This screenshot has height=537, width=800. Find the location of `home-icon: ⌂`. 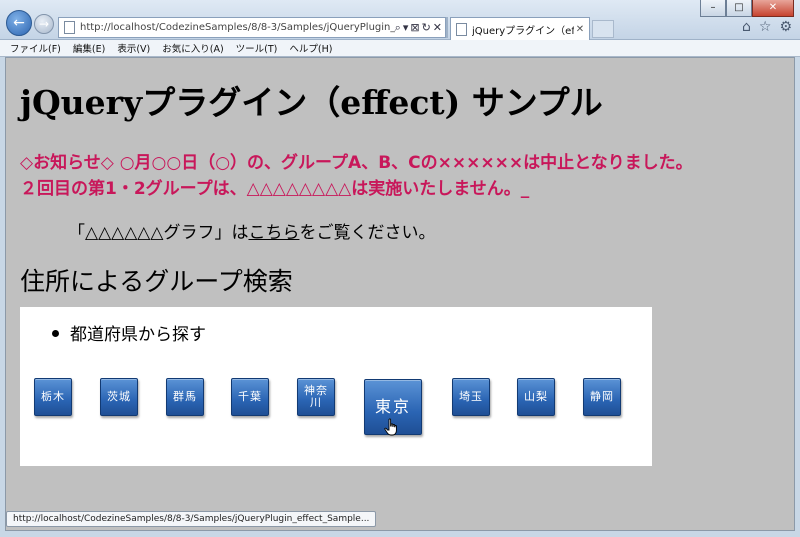

home-icon: ⌂ is located at coordinates (746, 27).